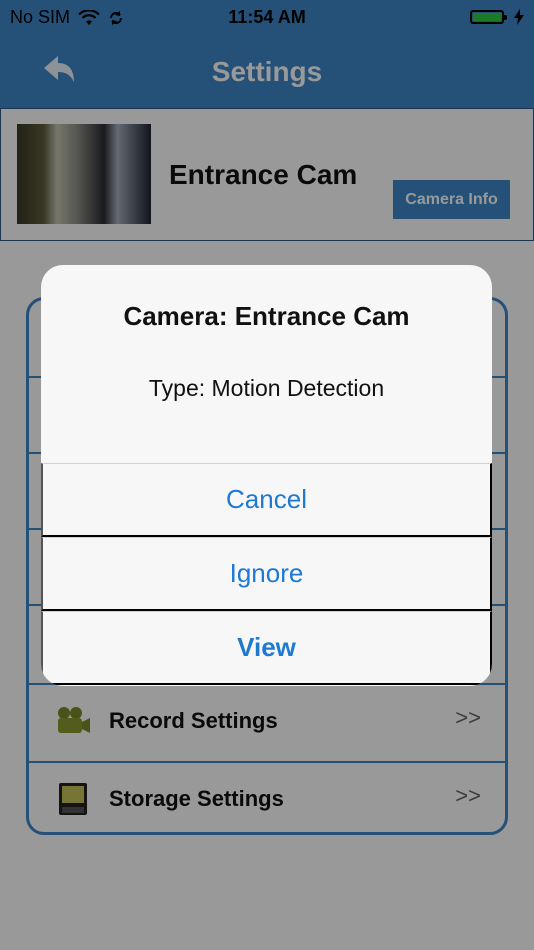 The image size is (534, 950). What do you see at coordinates (266, 648) in the screenshot?
I see `view-button: View` at bounding box center [266, 648].